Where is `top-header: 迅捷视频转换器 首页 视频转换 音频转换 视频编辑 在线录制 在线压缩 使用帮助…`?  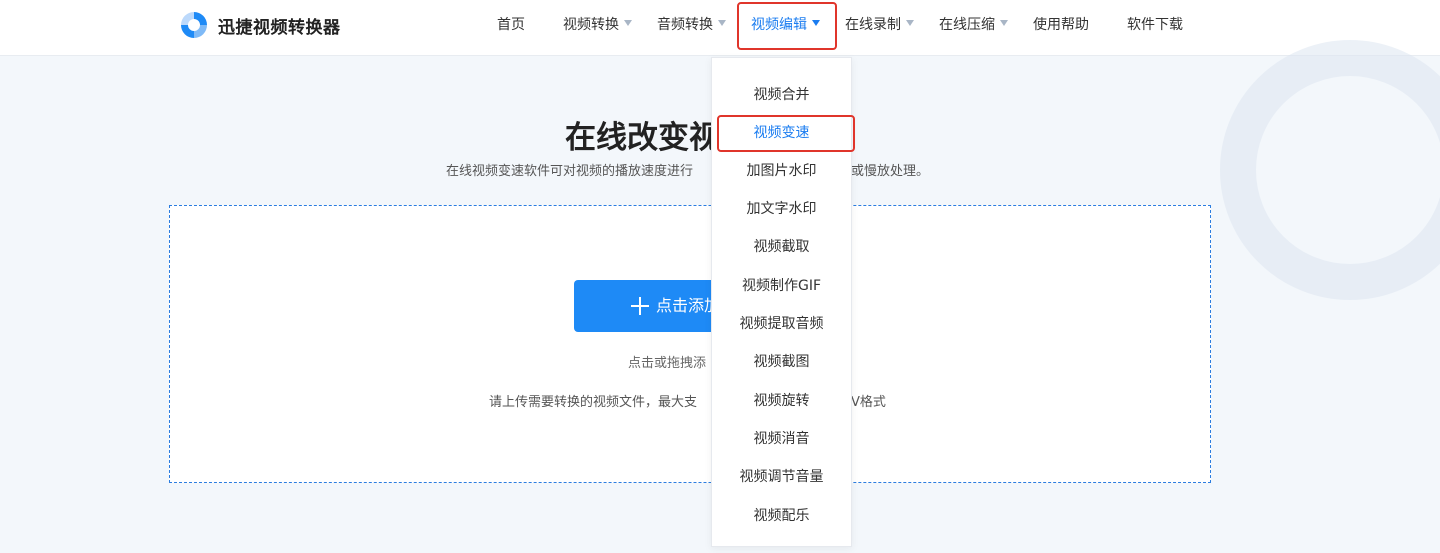
top-header: 迅捷视频转换器 首页 视频转换 音频转换 视频编辑 在线录制 在线压缩 使用帮助… is located at coordinates (720, 28).